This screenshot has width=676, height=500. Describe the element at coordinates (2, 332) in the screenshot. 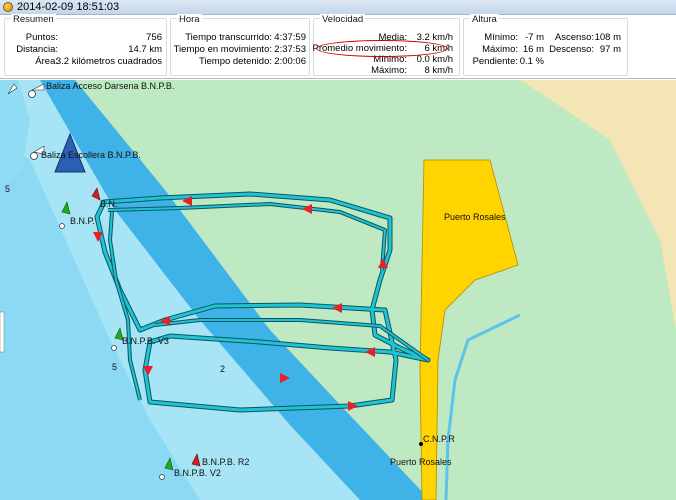

I see `map-side-tab` at that location.